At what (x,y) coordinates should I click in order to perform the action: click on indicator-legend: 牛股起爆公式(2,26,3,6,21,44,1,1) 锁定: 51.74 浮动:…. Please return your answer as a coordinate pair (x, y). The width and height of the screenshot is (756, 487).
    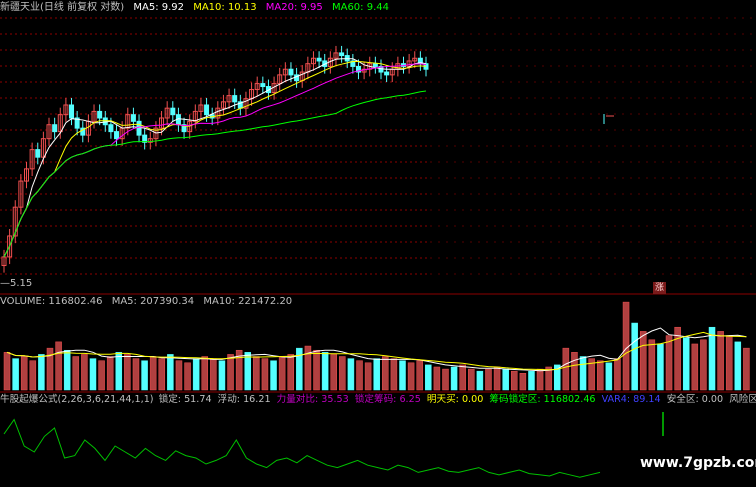
    Looking at the image, I should click on (378, 400).